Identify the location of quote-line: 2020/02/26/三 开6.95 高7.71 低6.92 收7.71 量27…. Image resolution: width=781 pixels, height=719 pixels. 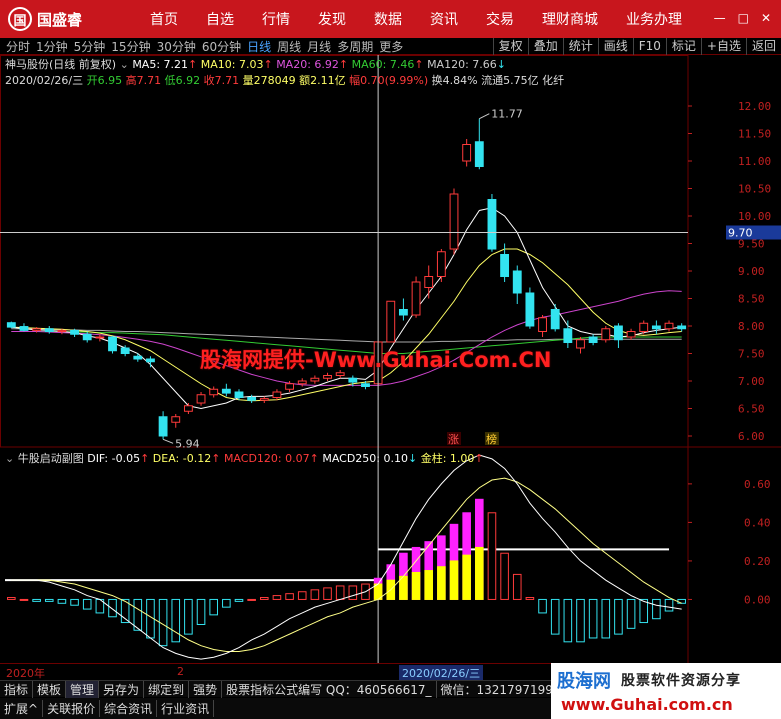
(284, 80).